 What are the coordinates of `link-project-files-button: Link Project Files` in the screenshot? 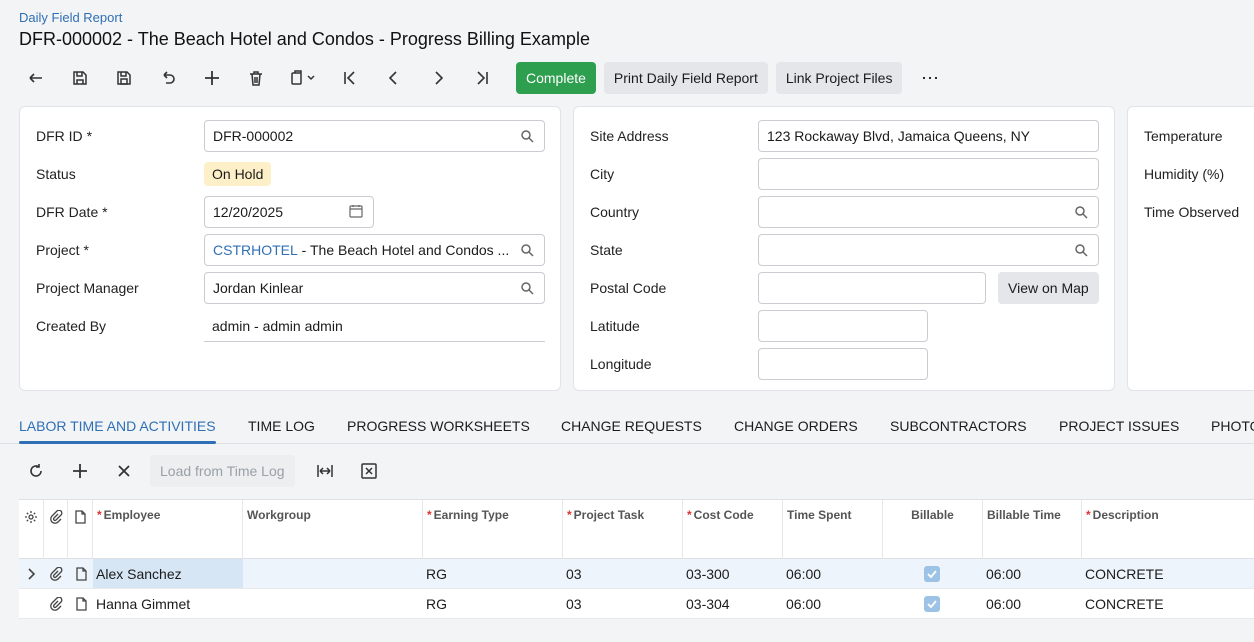 It's located at (839, 78).